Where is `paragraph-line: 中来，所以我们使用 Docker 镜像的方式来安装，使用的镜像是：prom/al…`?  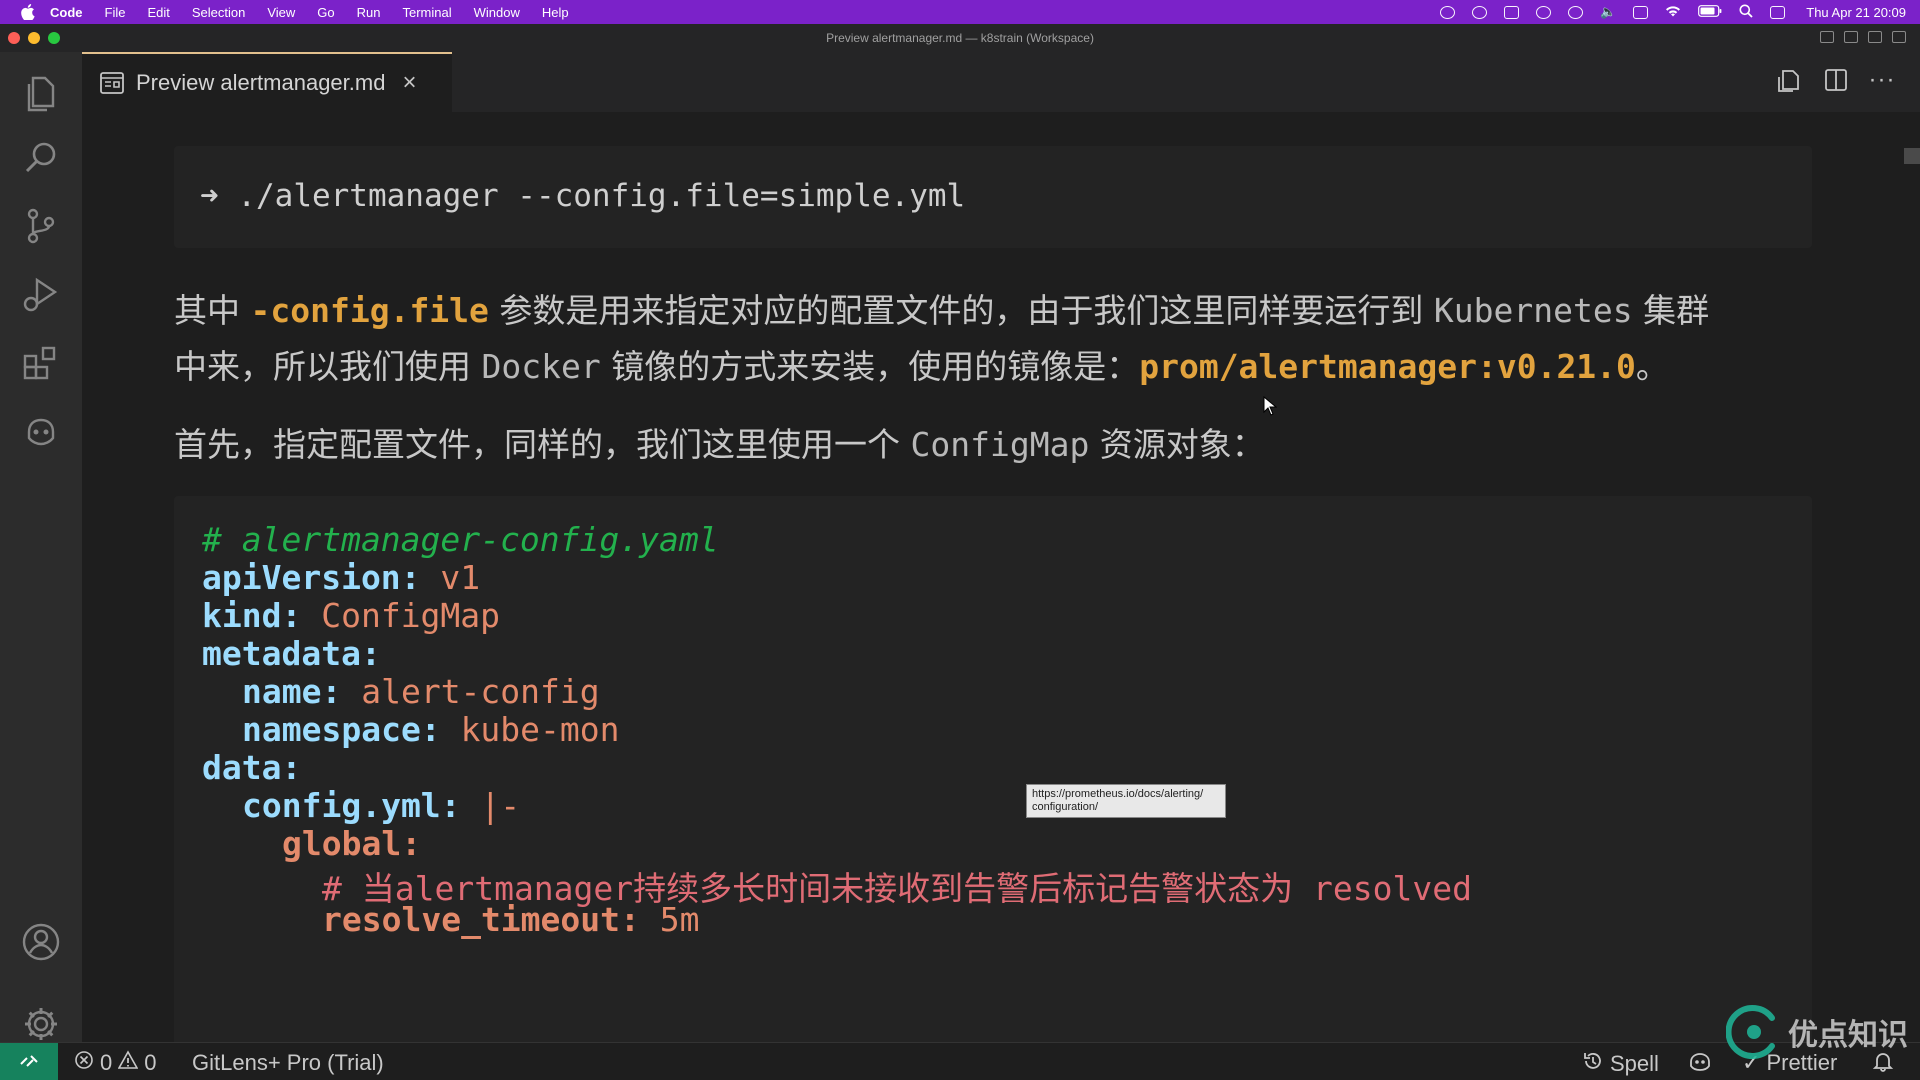 paragraph-line: 中来，所以我们使用 Docker 镜像的方式来安装，使用的镜像是：prom/al… is located at coordinates (921, 364).